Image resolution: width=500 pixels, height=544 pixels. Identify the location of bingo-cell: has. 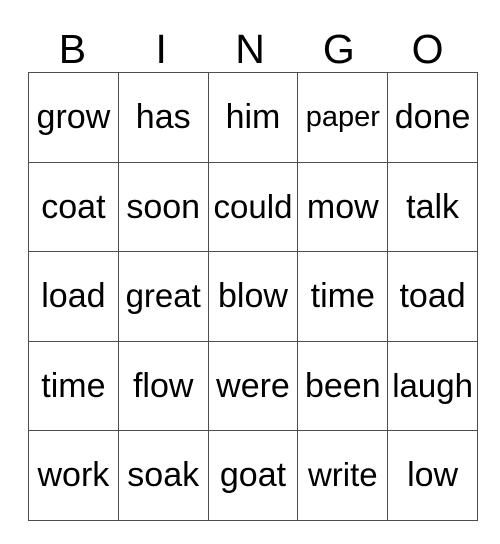
(163, 117).